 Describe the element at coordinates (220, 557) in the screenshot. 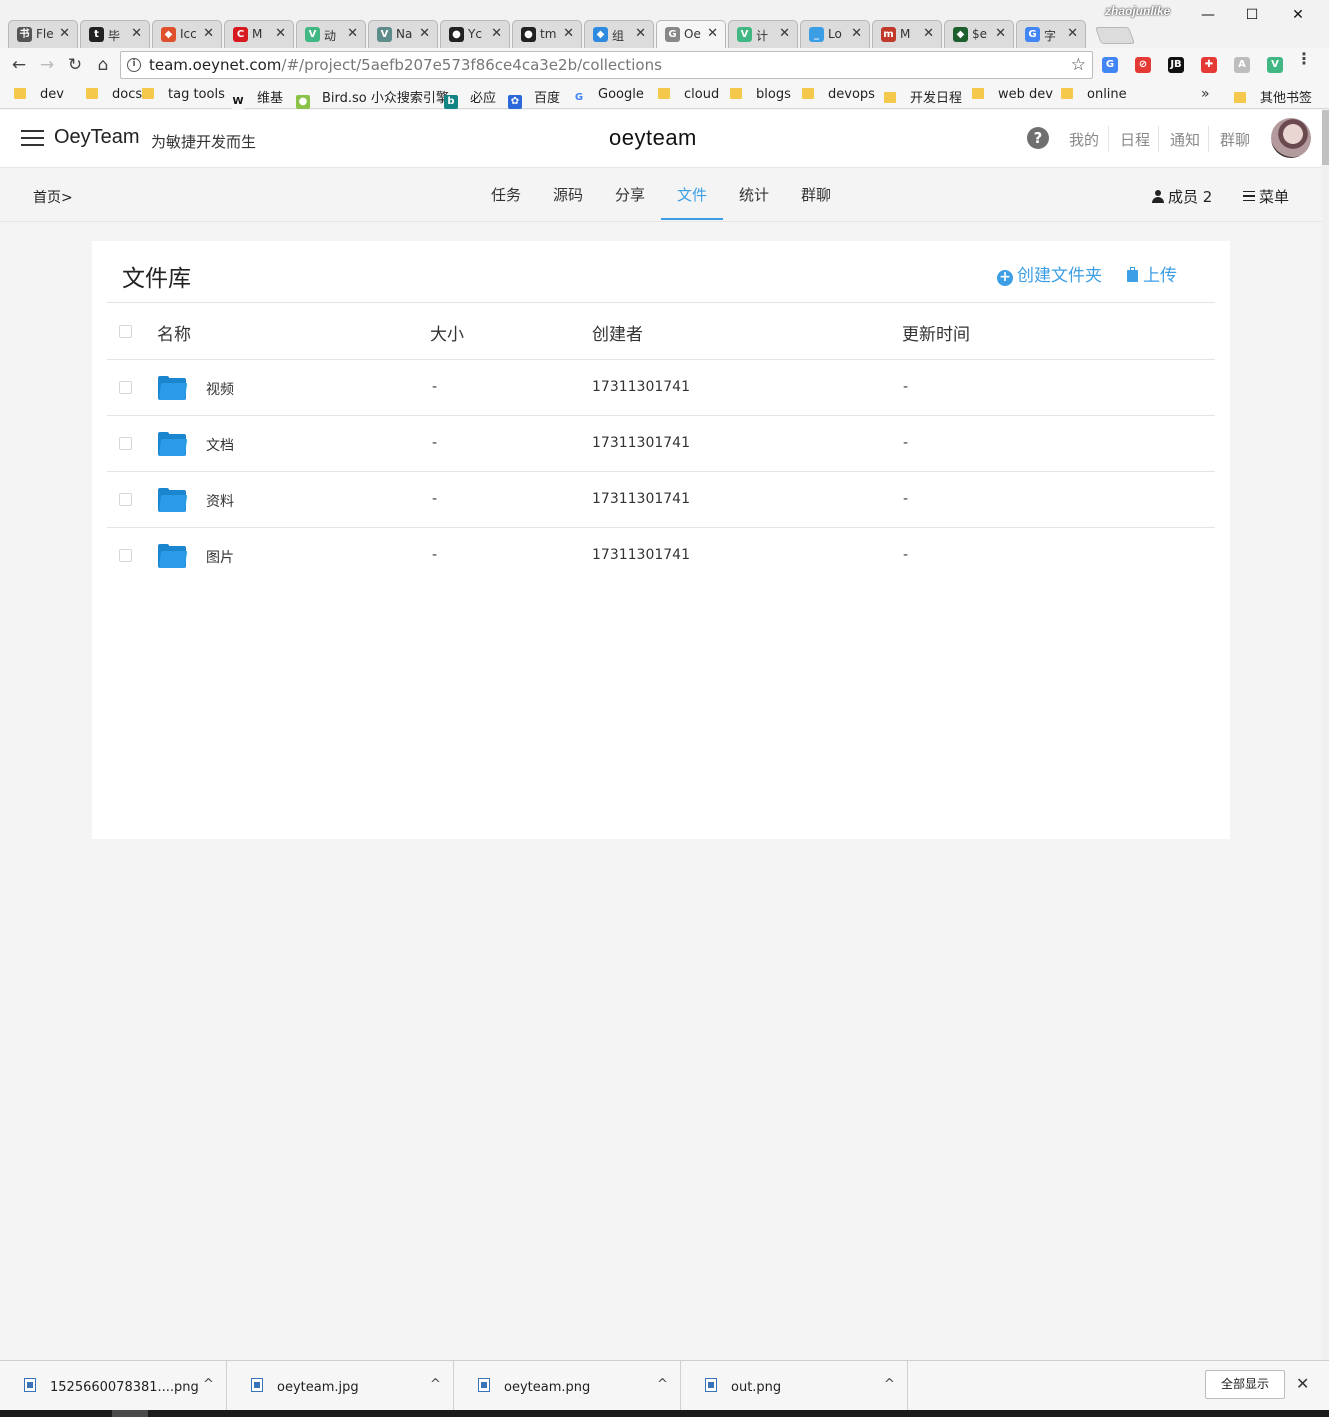

I see `file-name: 图片` at that location.